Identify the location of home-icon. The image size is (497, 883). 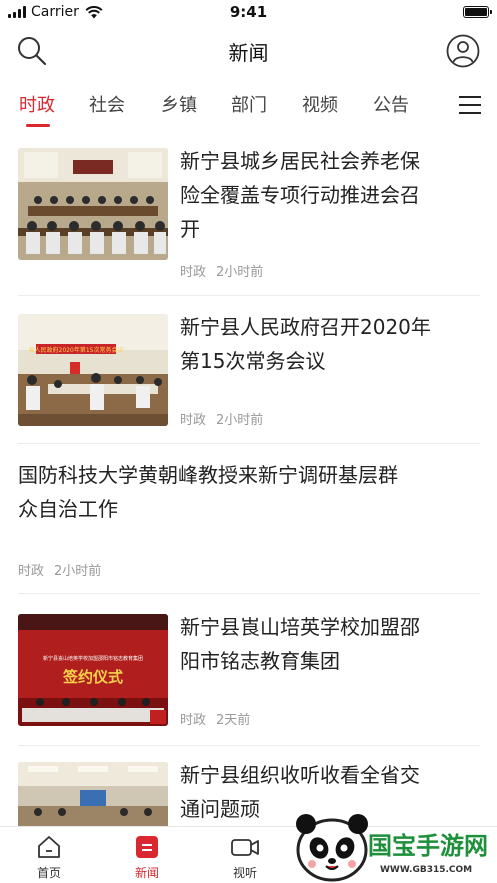
(49, 847).